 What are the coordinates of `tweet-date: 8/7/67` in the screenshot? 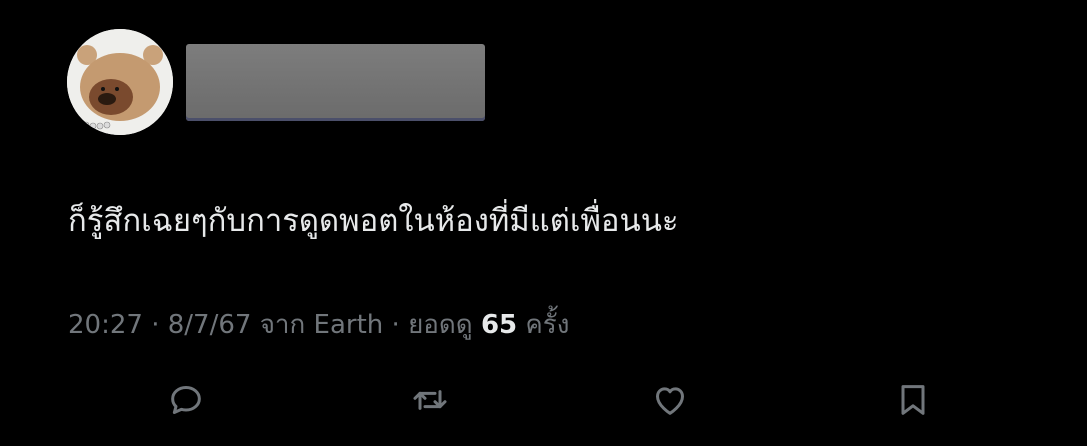 It's located at (210, 325).